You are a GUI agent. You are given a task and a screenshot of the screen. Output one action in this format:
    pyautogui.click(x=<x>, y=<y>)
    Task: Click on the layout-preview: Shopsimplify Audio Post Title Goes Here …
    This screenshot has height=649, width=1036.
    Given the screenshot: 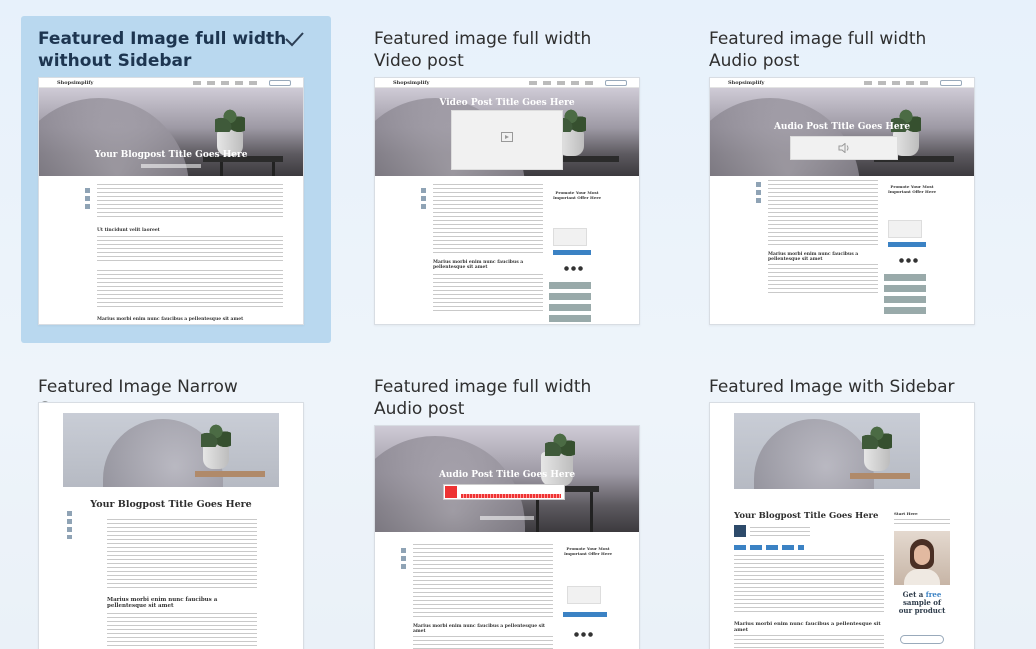 What is the action you would take?
    pyautogui.click(x=842, y=201)
    